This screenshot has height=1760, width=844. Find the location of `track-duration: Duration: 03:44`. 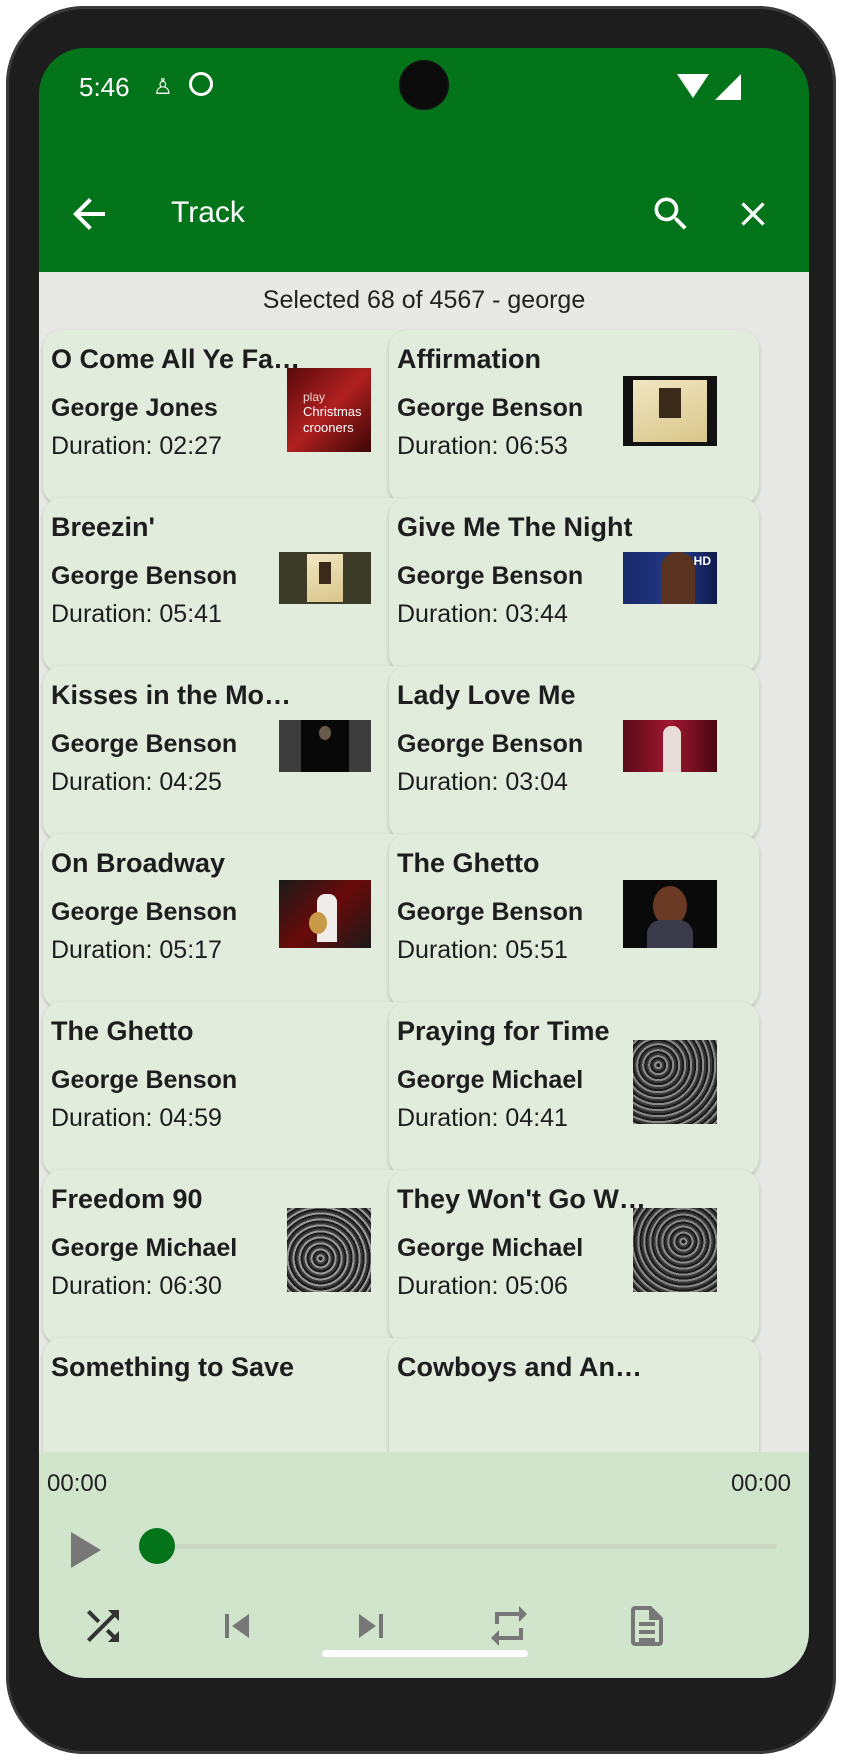

track-duration: Duration: 03:44 is located at coordinates (482, 614).